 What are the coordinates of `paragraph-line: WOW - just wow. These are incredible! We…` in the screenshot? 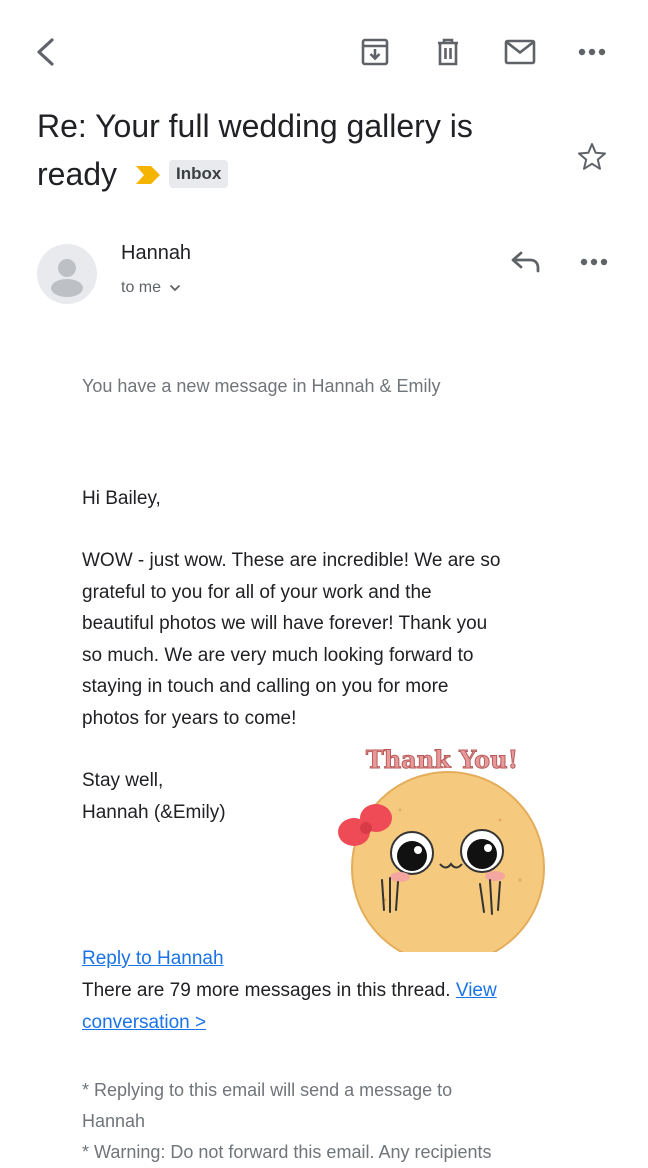 It's located at (291, 560).